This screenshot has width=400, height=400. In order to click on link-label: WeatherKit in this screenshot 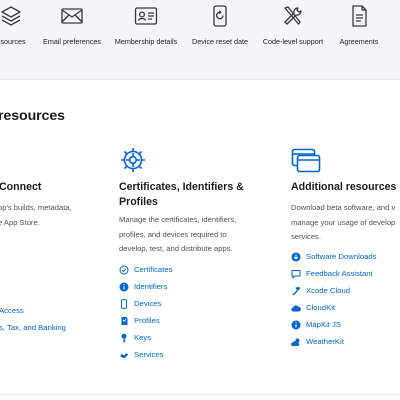, I will do `click(325, 341)`.